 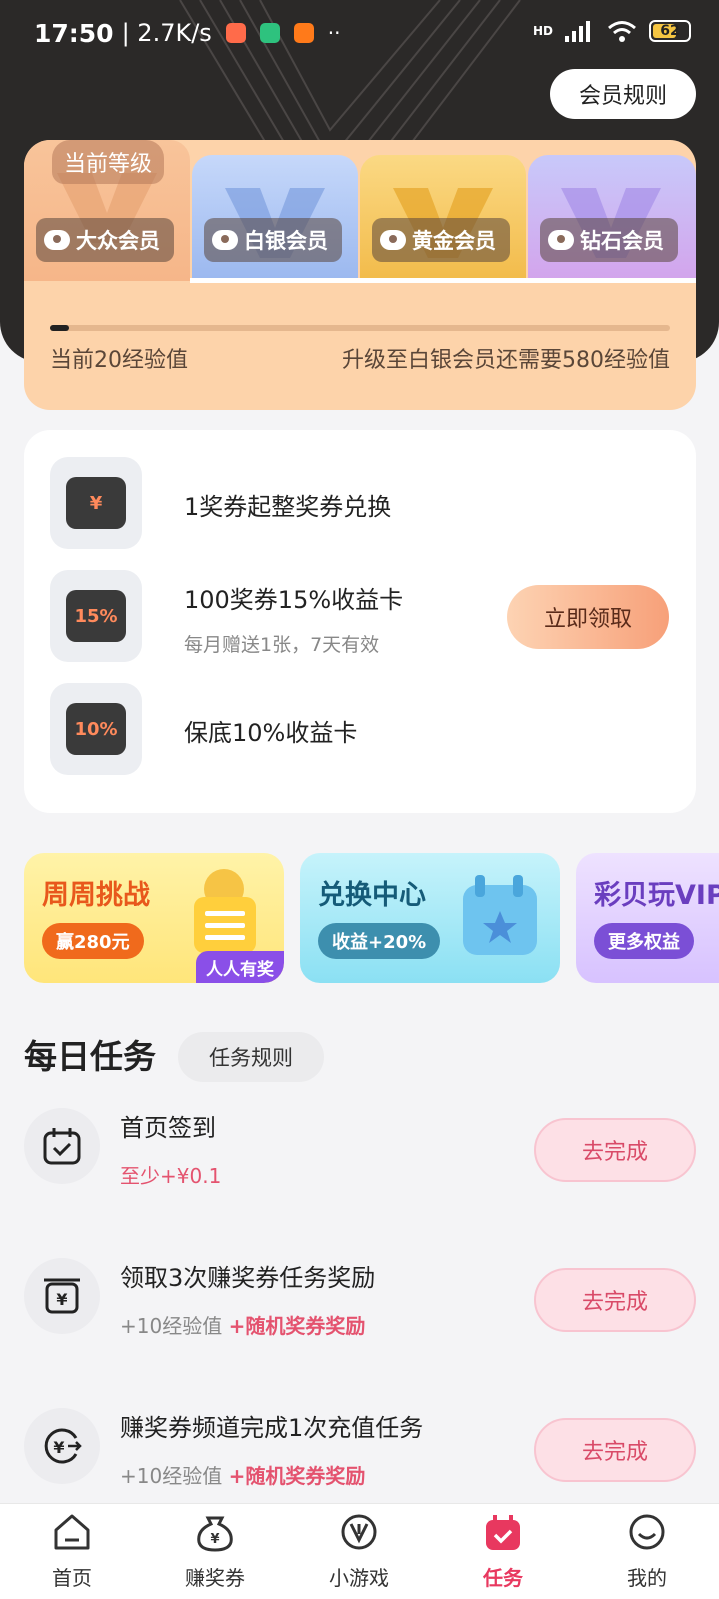 What do you see at coordinates (454, 241) in the screenshot?
I see `tier-name: 黄金会员` at bounding box center [454, 241].